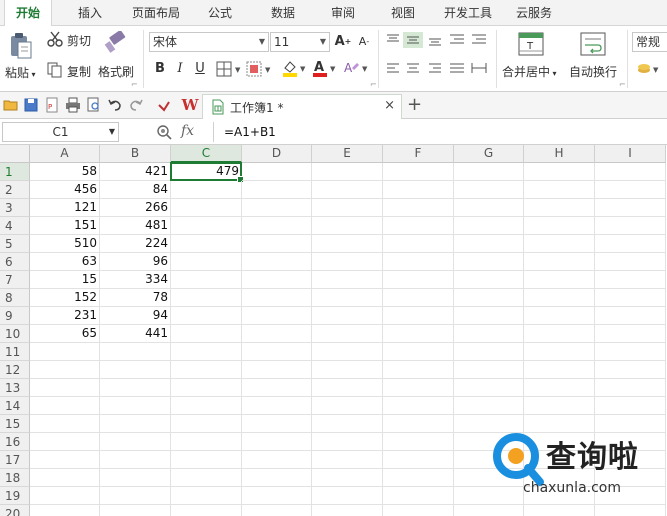 The height and width of the screenshot is (516, 667). I want to click on alignment-launcher-icon: ⌐, so click(622, 84).